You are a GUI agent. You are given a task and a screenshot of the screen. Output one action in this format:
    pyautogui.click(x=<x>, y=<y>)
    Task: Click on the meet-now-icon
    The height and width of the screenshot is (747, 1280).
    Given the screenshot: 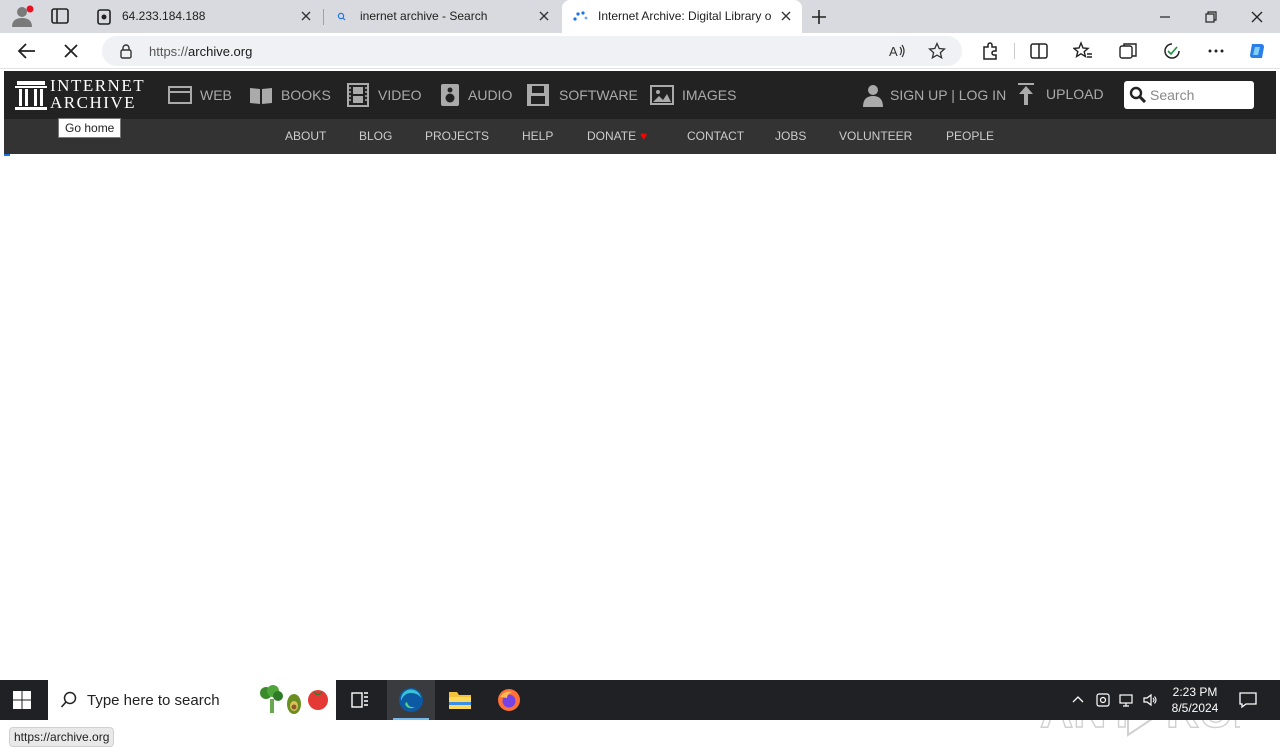 What is the action you would take?
    pyautogui.click(x=1103, y=700)
    